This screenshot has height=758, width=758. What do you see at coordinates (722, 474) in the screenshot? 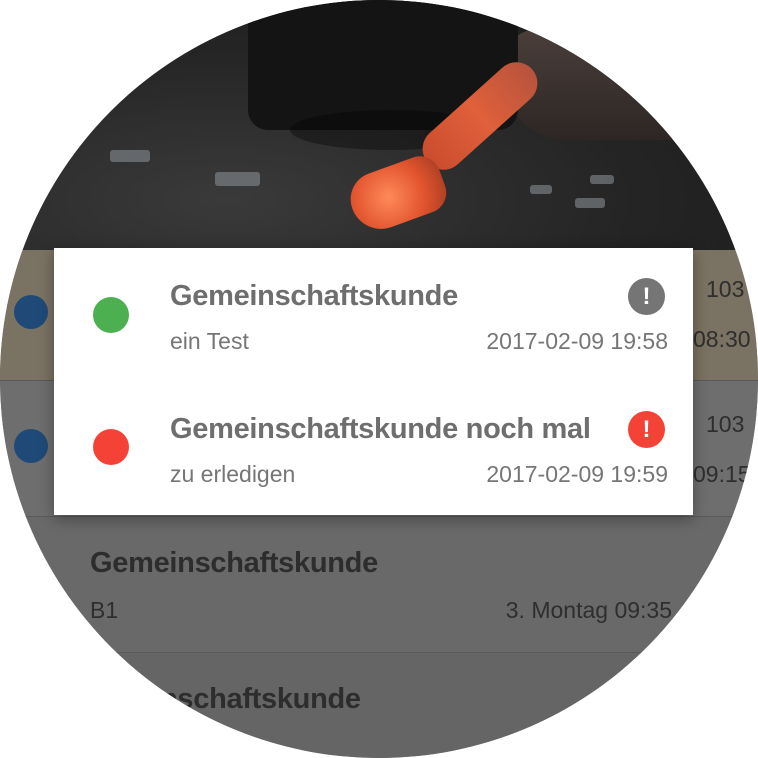
I see `time-label: 09:15` at bounding box center [722, 474].